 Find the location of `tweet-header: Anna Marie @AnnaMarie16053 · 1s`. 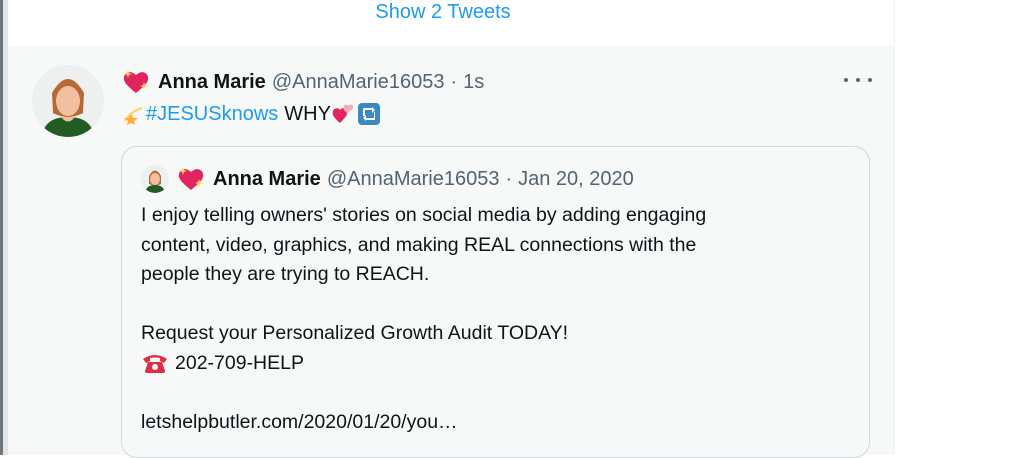

tweet-header: Anna Marie @AnnaMarie16053 · 1s is located at coordinates (303, 82).